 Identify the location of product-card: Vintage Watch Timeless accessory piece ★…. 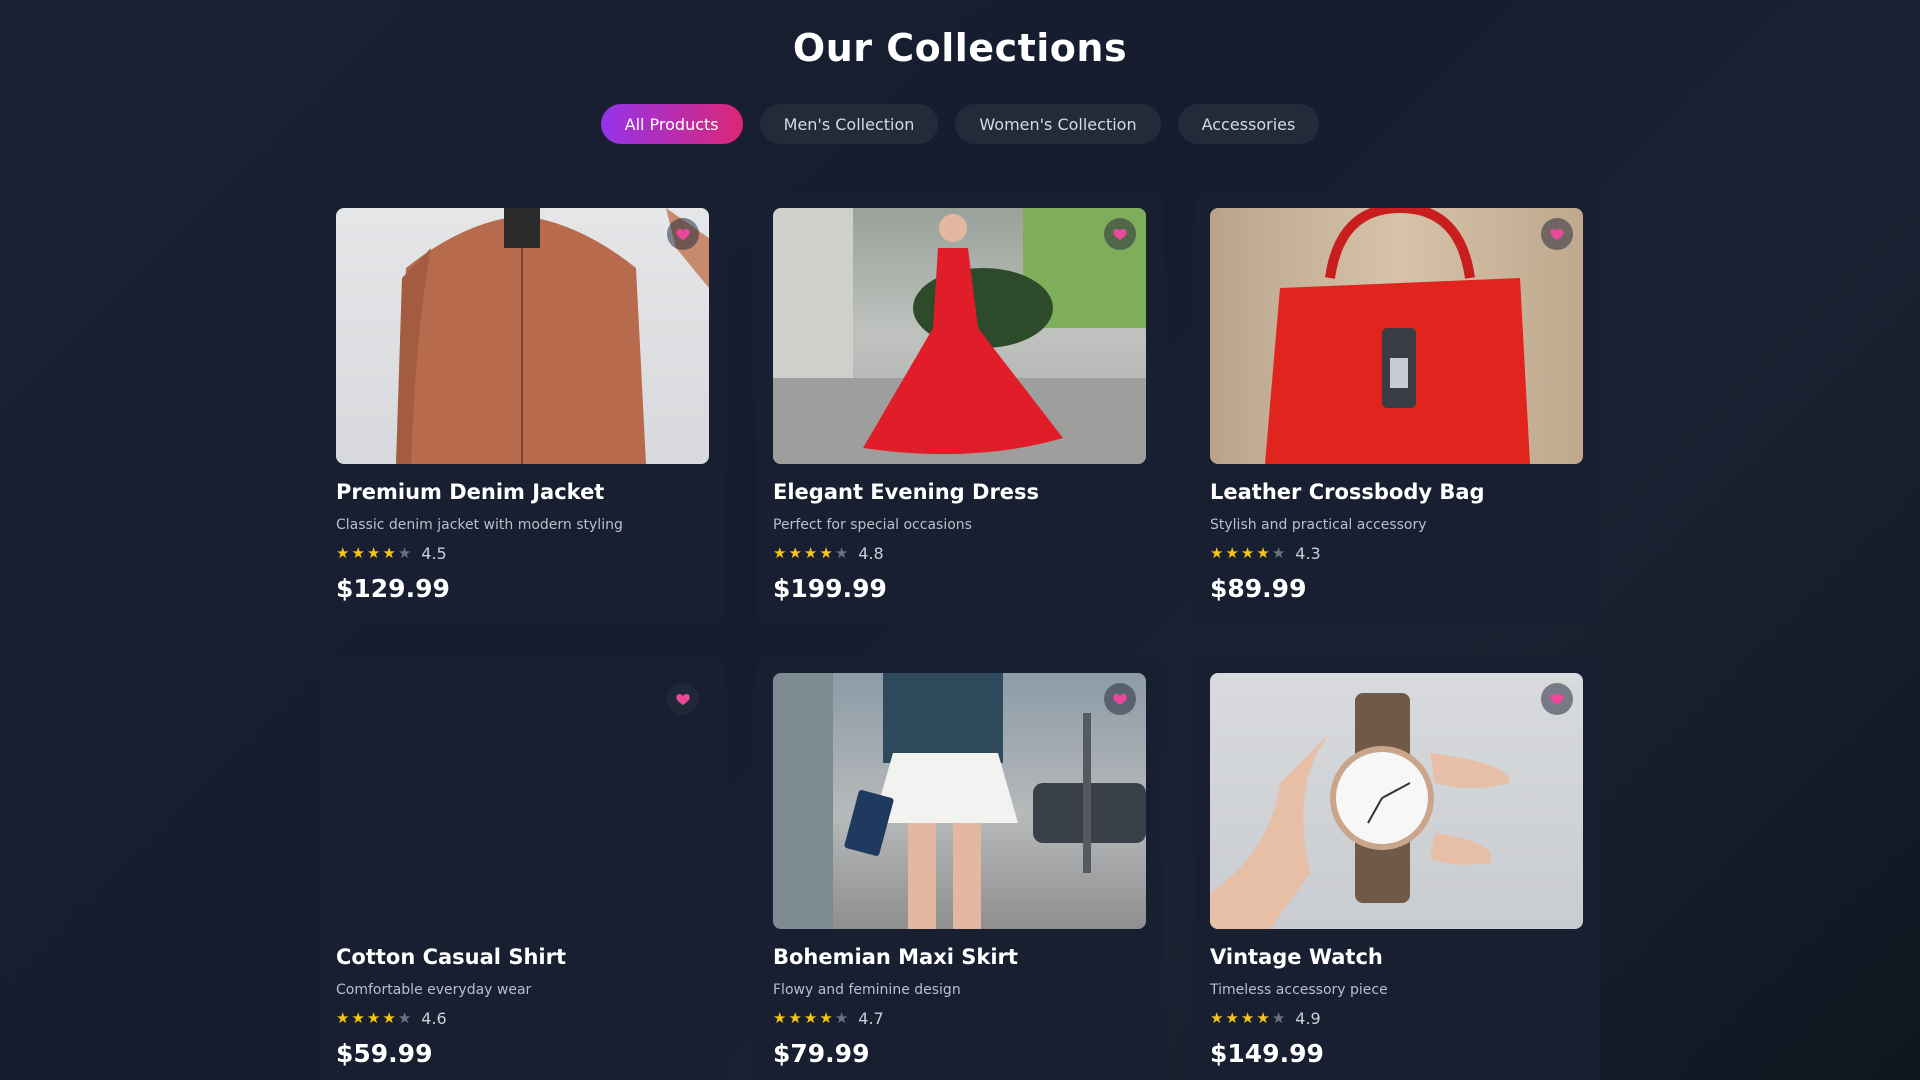
(1397, 868).